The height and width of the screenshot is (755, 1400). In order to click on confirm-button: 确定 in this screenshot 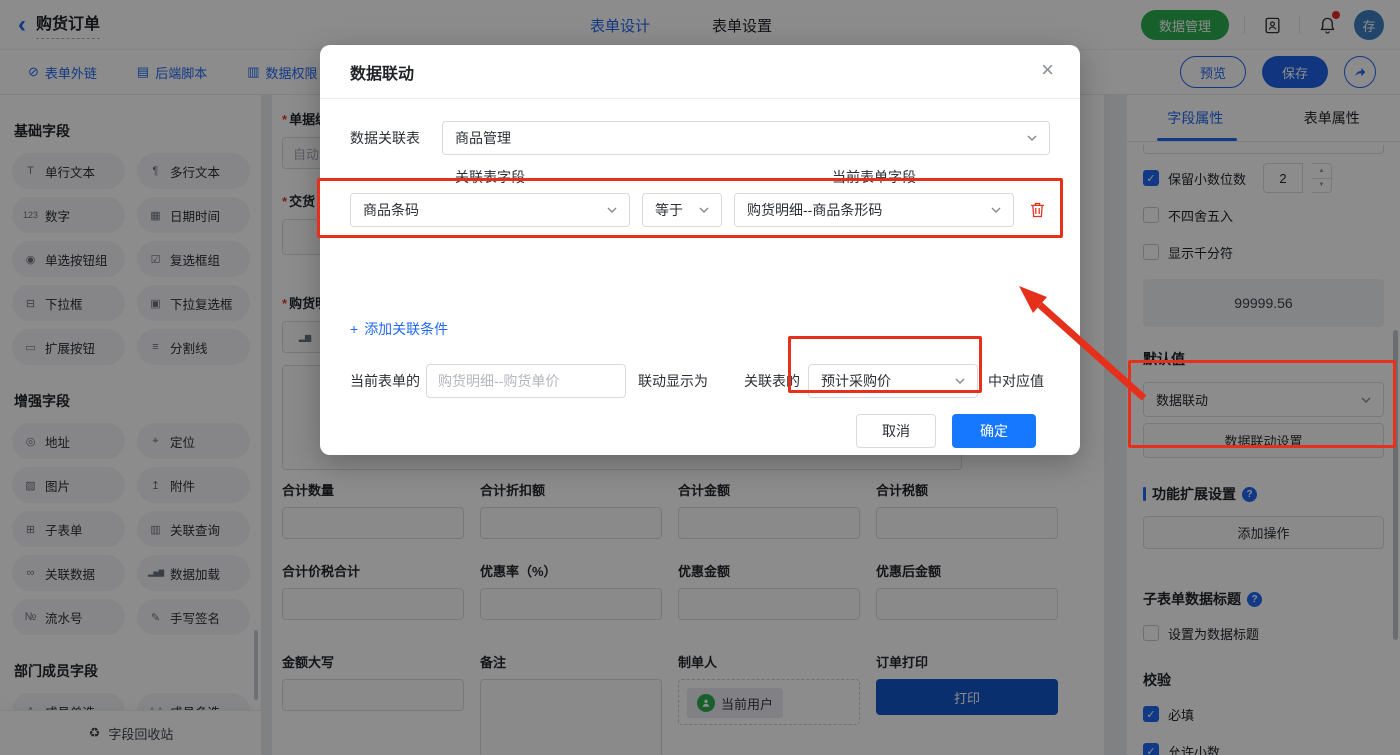, I will do `click(994, 431)`.